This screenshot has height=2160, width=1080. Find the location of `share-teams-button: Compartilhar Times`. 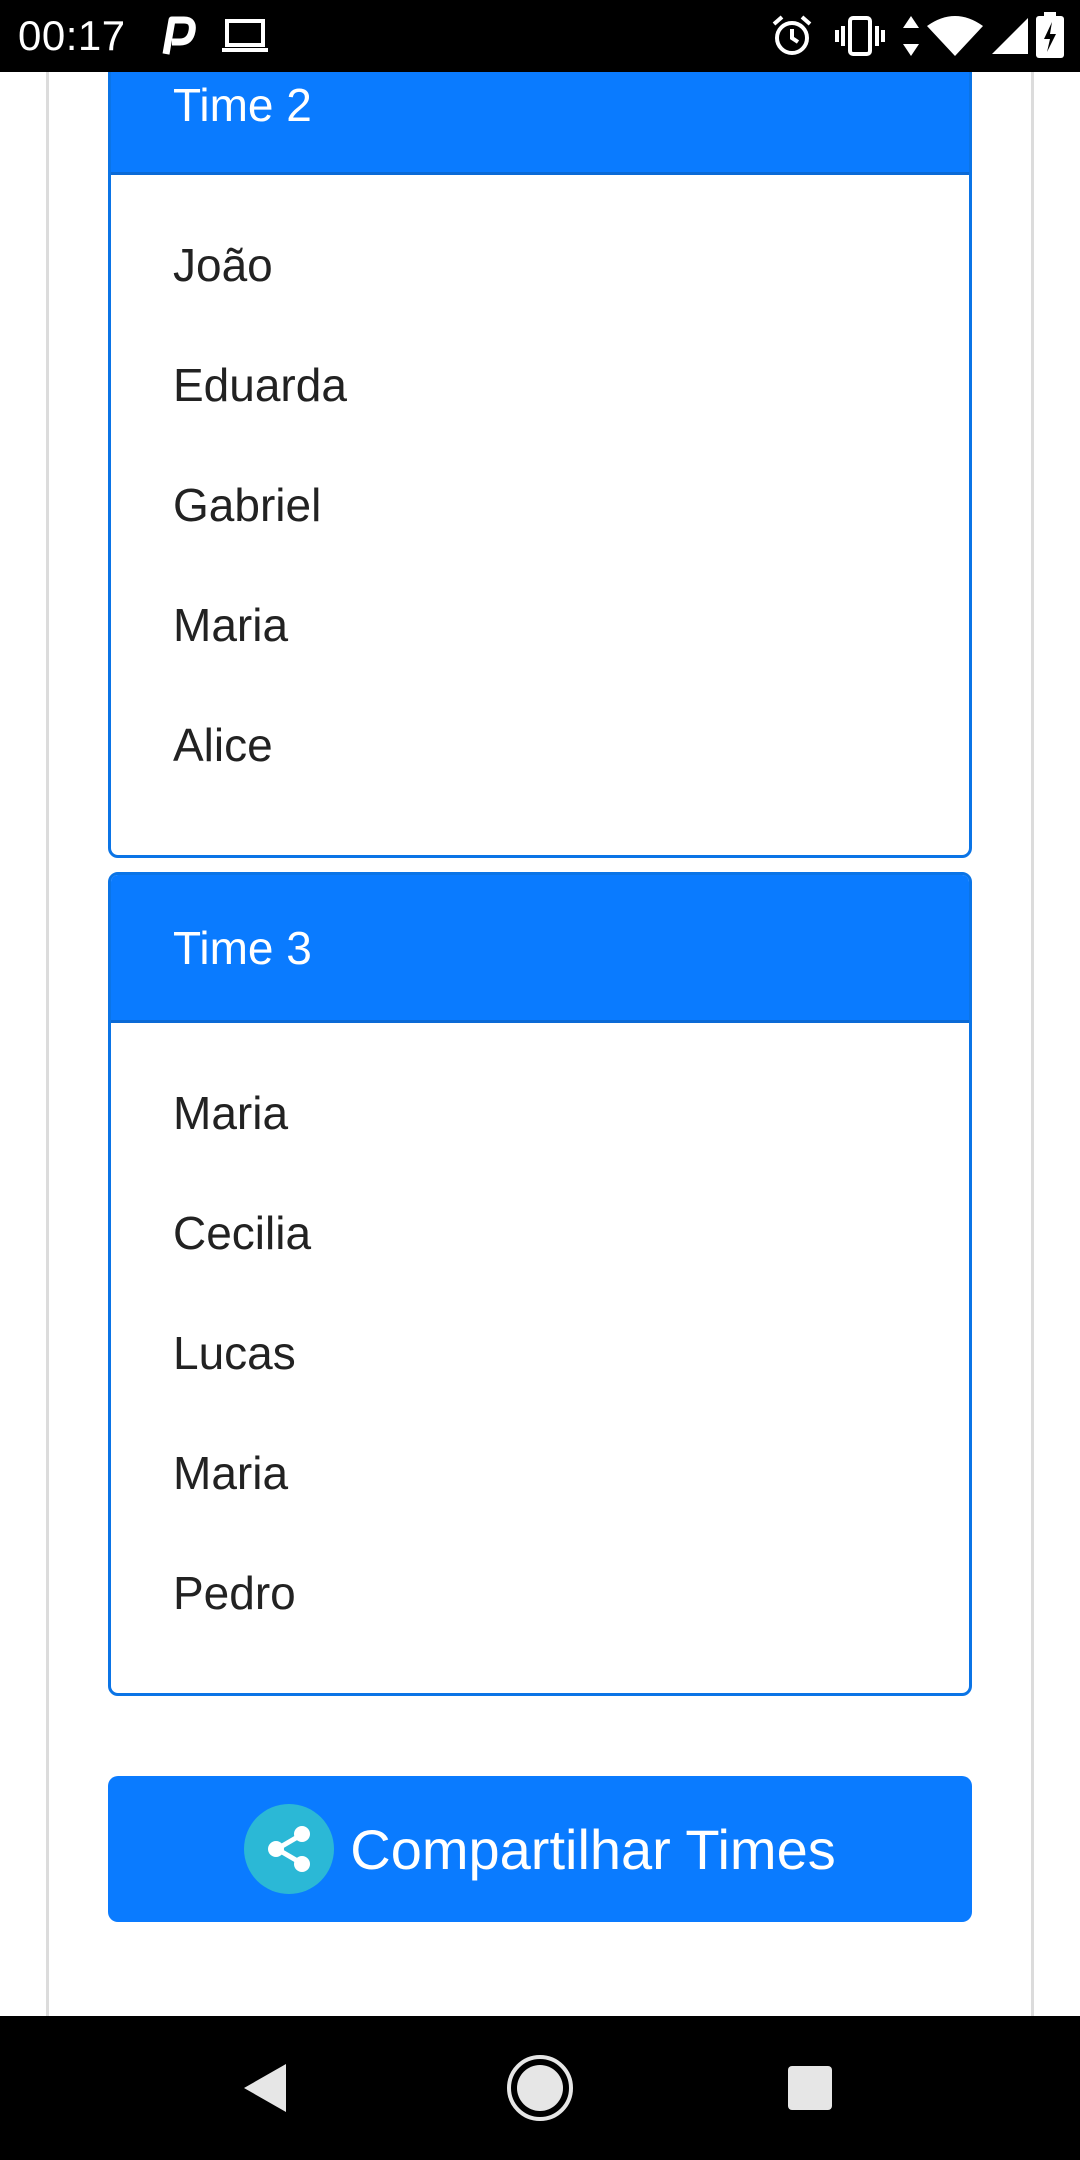

share-teams-button: Compartilhar Times is located at coordinates (540, 1849).